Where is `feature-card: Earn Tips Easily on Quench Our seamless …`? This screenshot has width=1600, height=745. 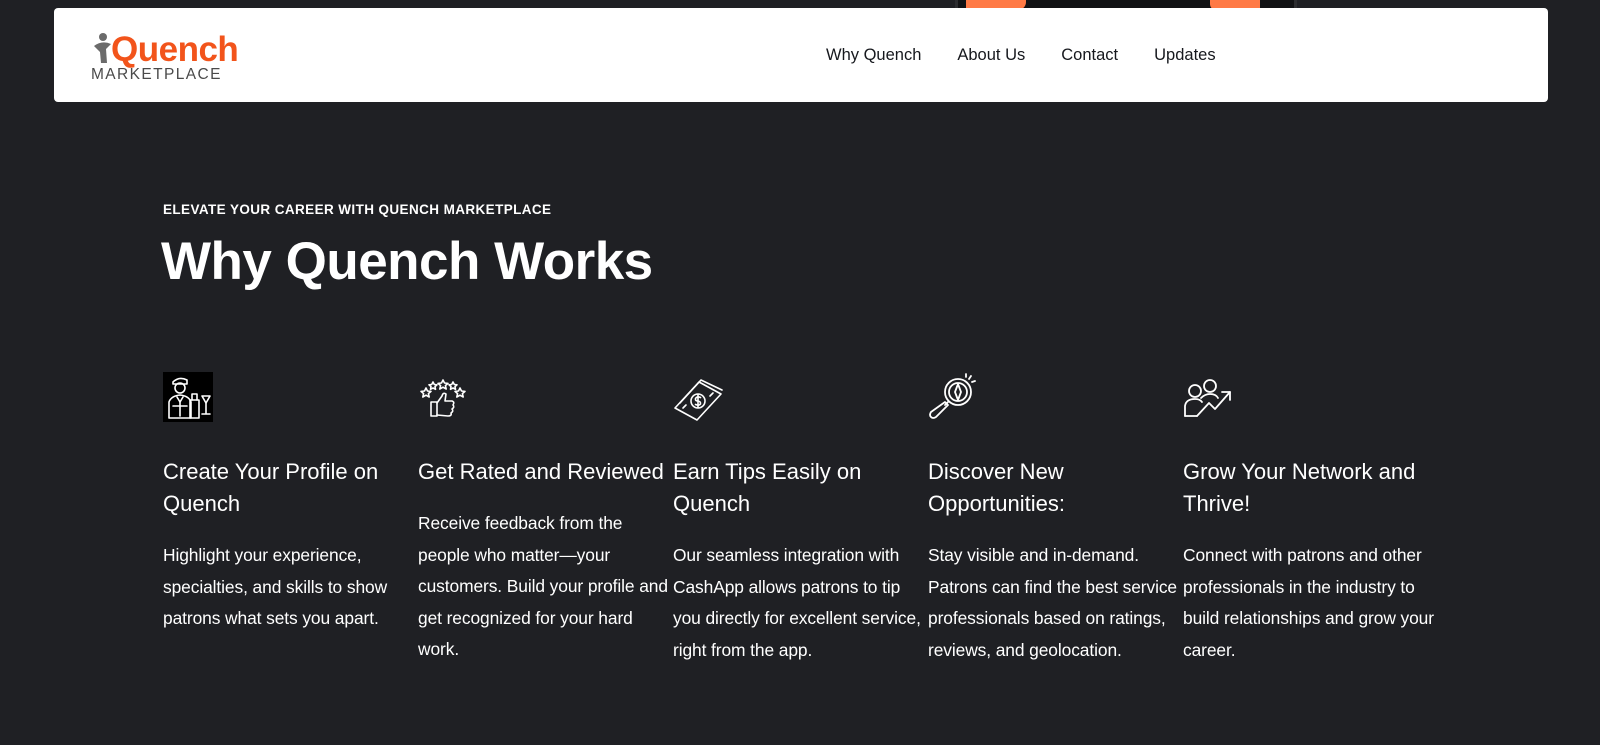 feature-card: Earn Tips Easily on Quench Our seamless … is located at coordinates (800, 519).